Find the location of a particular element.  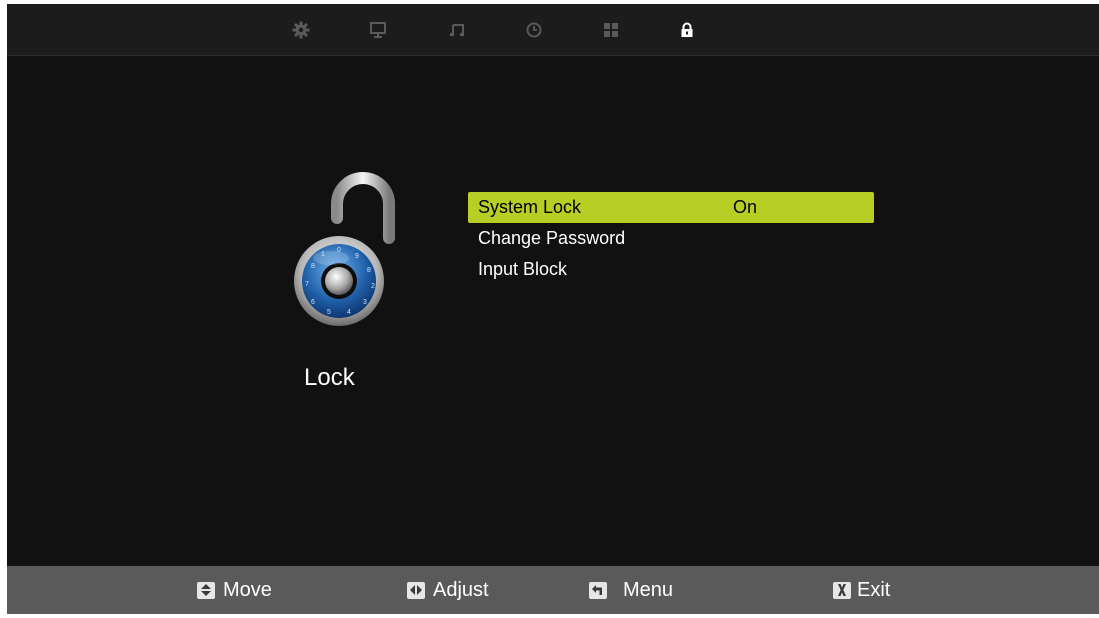

gear-icon is located at coordinates (301, 30).